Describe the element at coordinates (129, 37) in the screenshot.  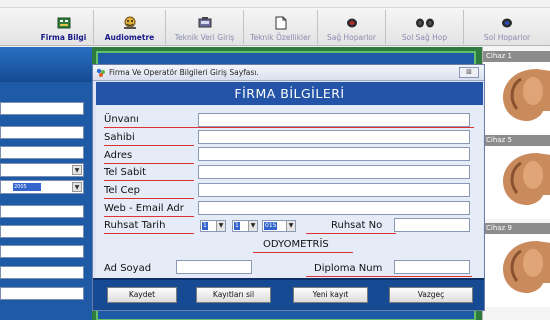
I see `toolbar-label: Audiometre` at that location.